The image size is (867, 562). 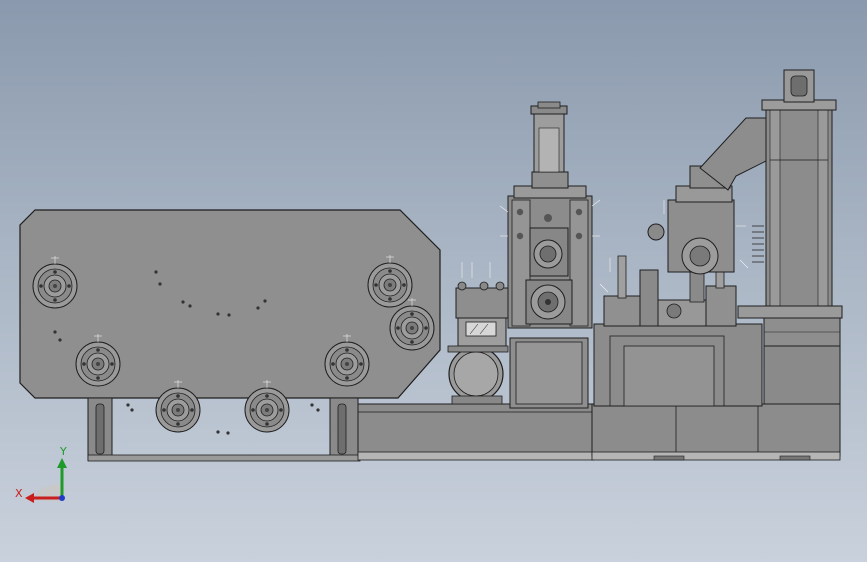 What do you see at coordinates (478, 343) in the screenshot?
I see `drive-motor` at bounding box center [478, 343].